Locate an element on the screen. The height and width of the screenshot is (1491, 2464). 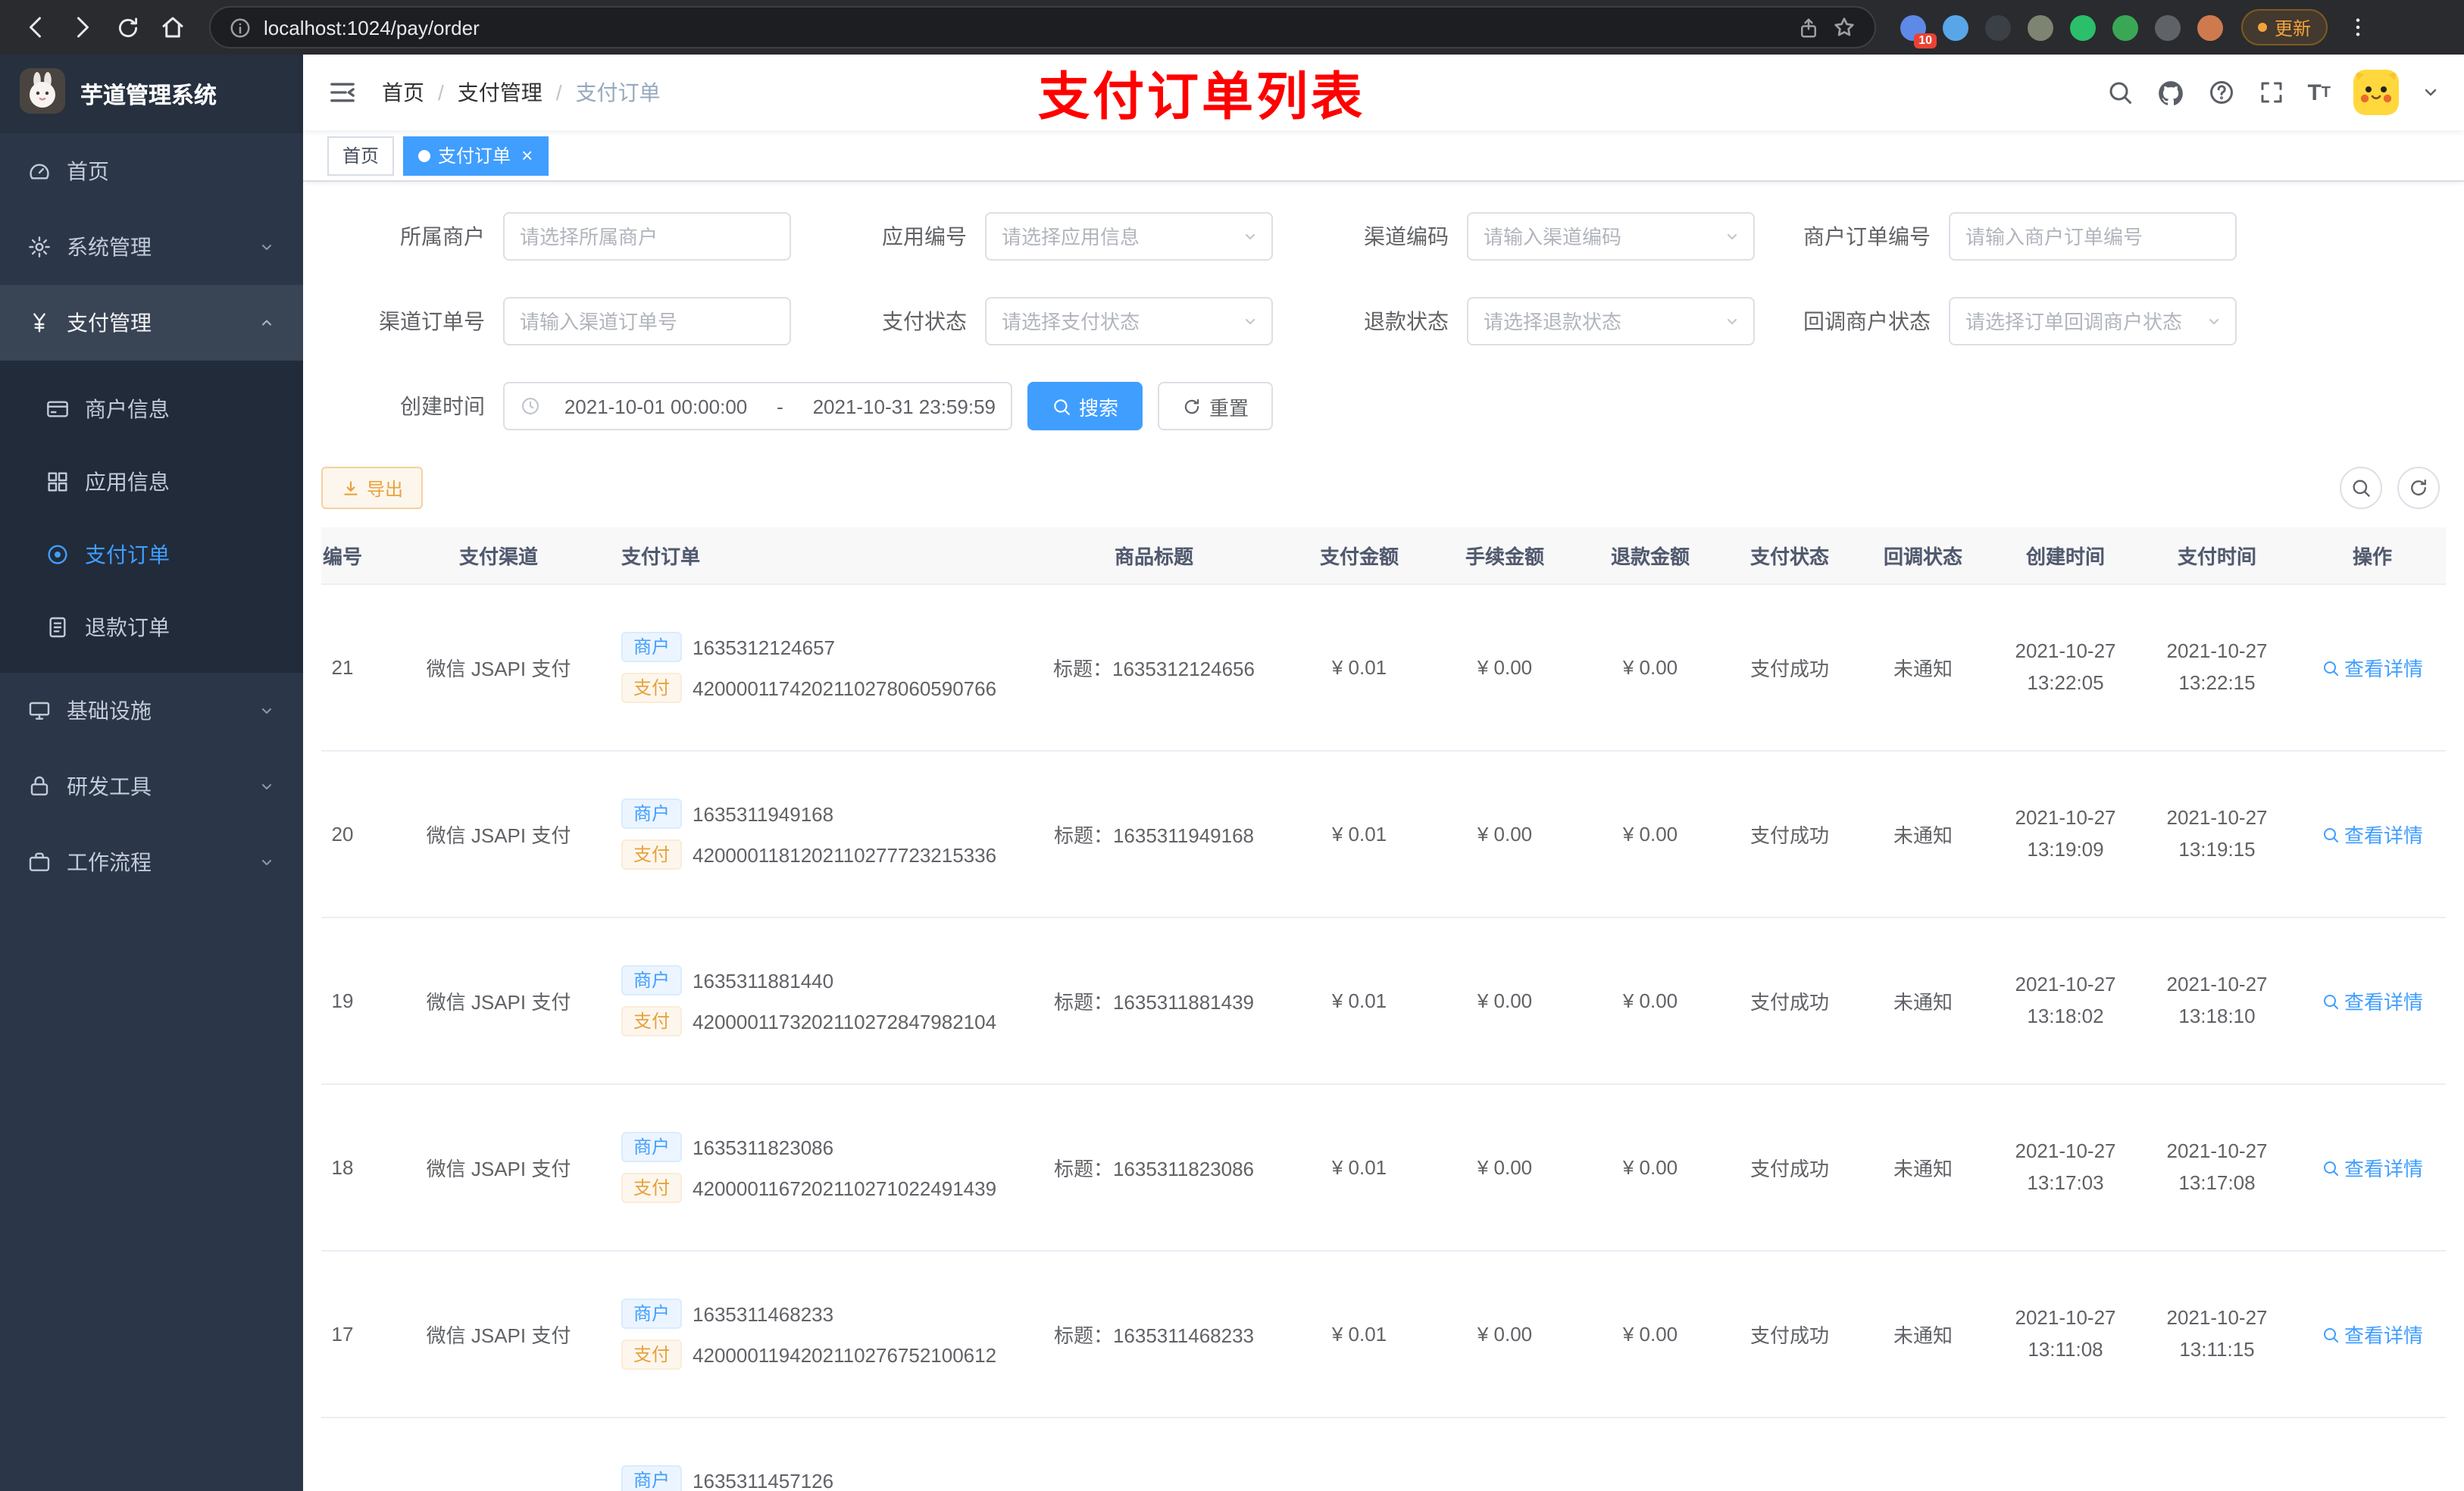
create-time-range-picker: 2021-10-01 00:00:00 - 2021-10-31 23:59:59 is located at coordinates (757, 406).